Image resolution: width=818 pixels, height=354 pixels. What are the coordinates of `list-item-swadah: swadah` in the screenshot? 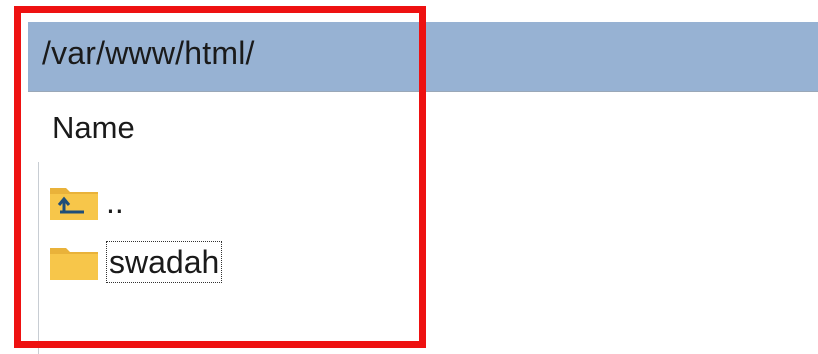 It's located at (135, 262).